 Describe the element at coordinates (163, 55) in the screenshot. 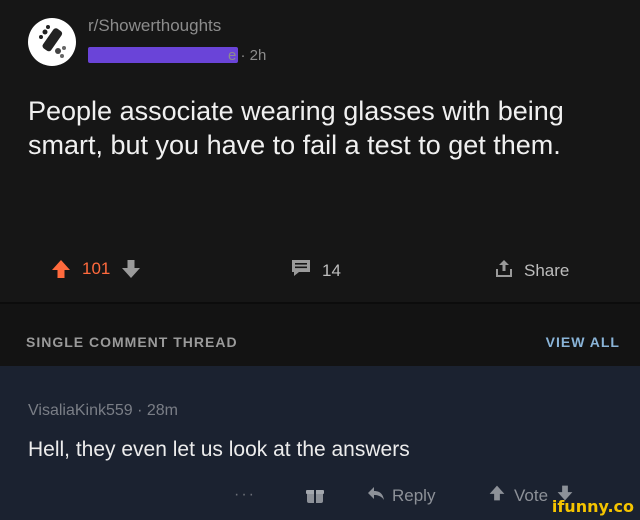

I see `redacted-username` at that location.